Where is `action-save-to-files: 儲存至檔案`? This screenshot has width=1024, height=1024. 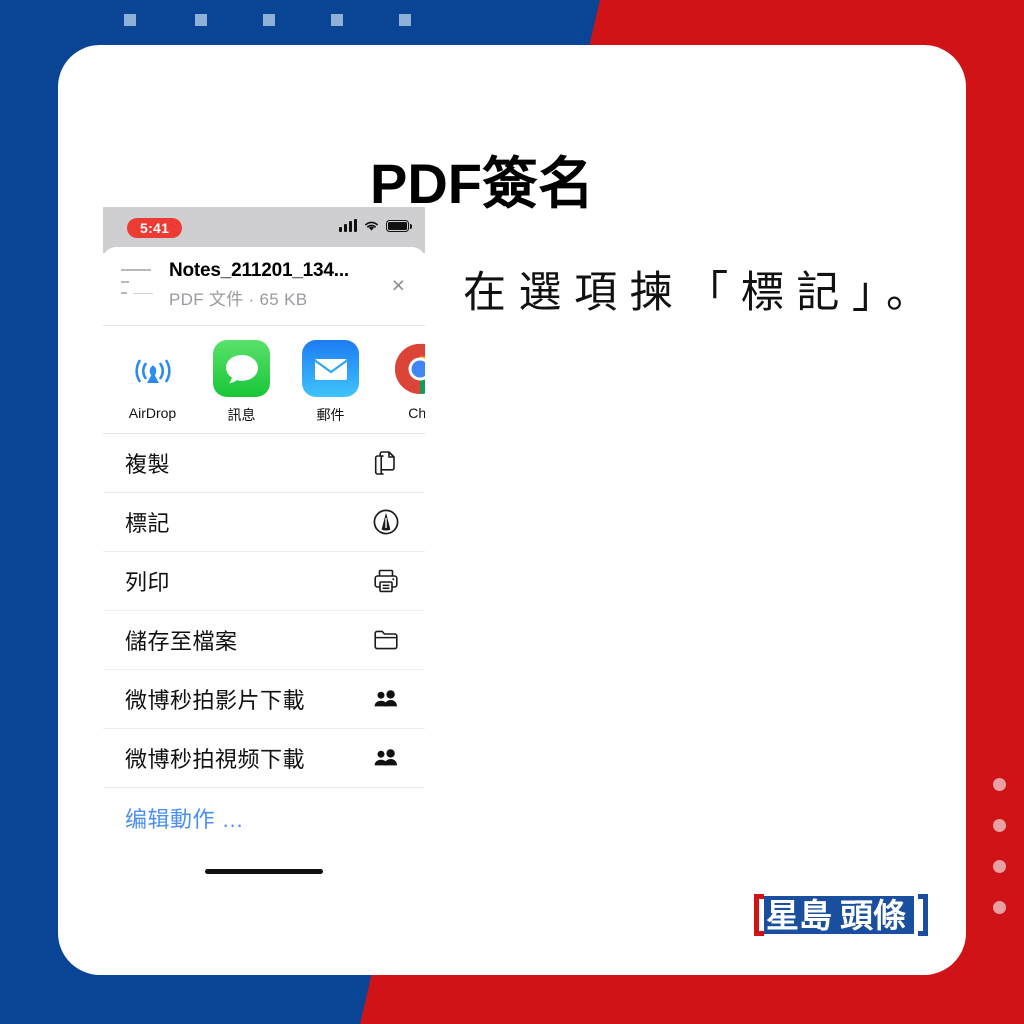 action-save-to-files: 儲存至檔案 is located at coordinates (264, 640).